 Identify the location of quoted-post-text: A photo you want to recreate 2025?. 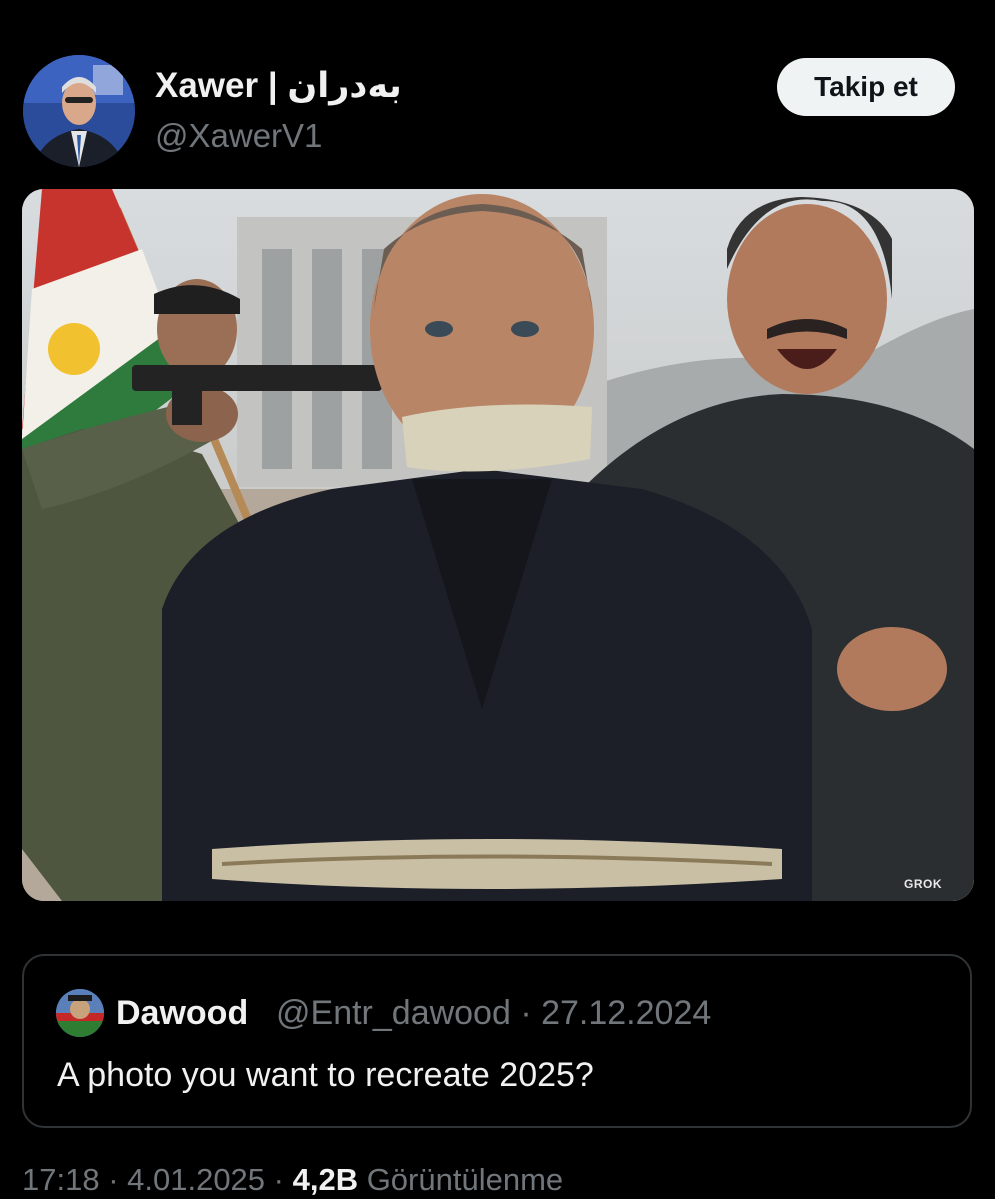
(325, 1075).